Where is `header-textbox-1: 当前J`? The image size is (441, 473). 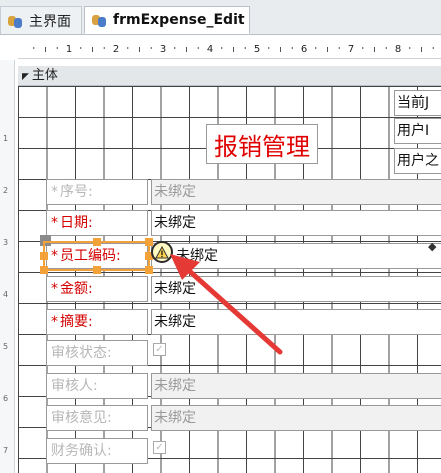 header-textbox-1: 当前J is located at coordinates (417, 103).